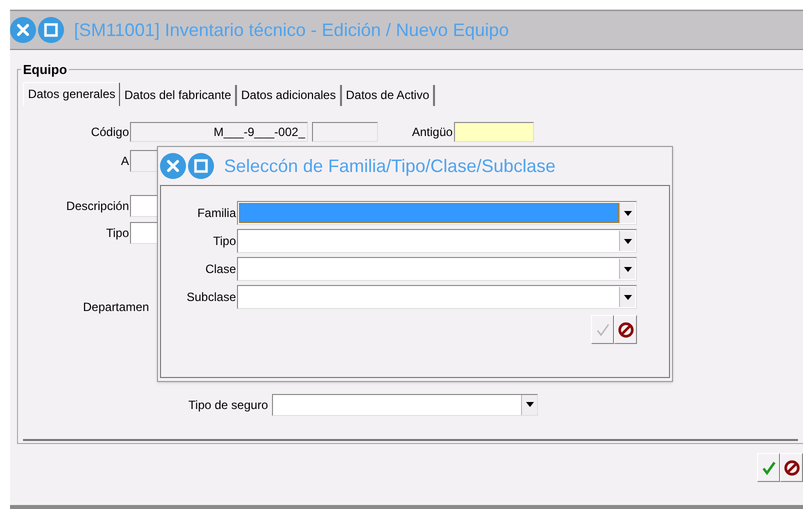 The height and width of the screenshot is (509, 803). I want to click on group-title: Equipo, so click(45, 70).